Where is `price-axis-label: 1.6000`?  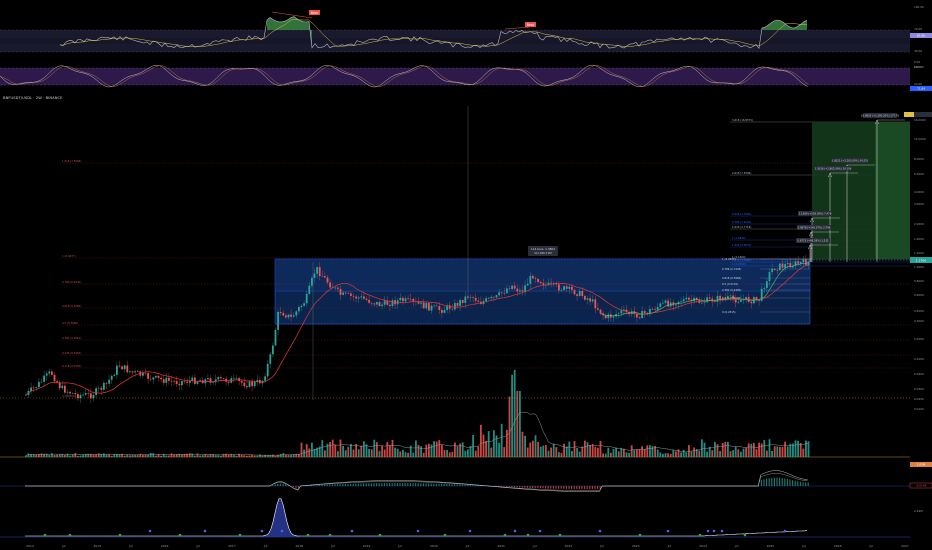 price-axis-label: 1.6000 is located at coordinates (919, 239).